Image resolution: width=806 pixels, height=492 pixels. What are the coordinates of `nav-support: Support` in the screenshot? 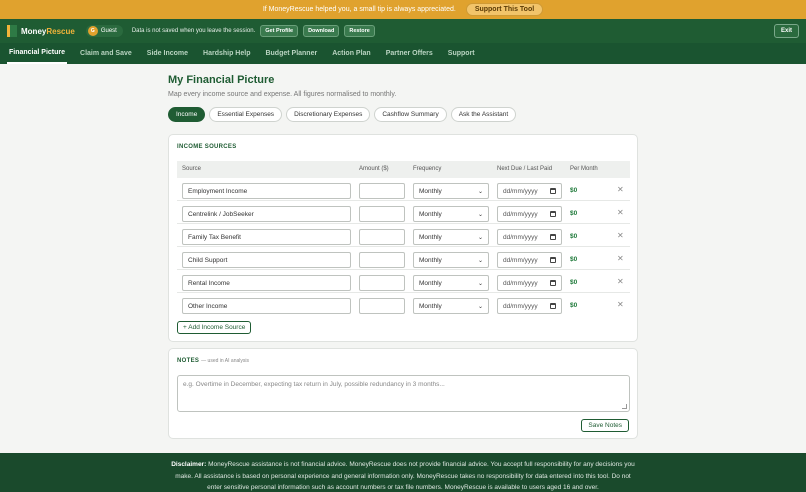 It's located at (461, 53).